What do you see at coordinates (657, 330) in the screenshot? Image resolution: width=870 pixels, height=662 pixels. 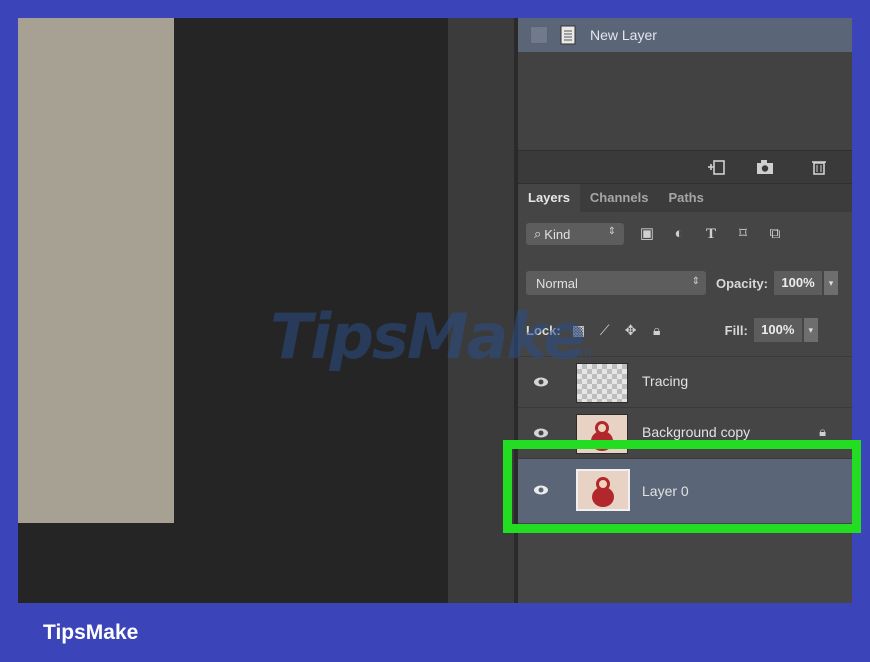 I see `lock-all-icon: 🔒︎` at bounding box center [657, 330].